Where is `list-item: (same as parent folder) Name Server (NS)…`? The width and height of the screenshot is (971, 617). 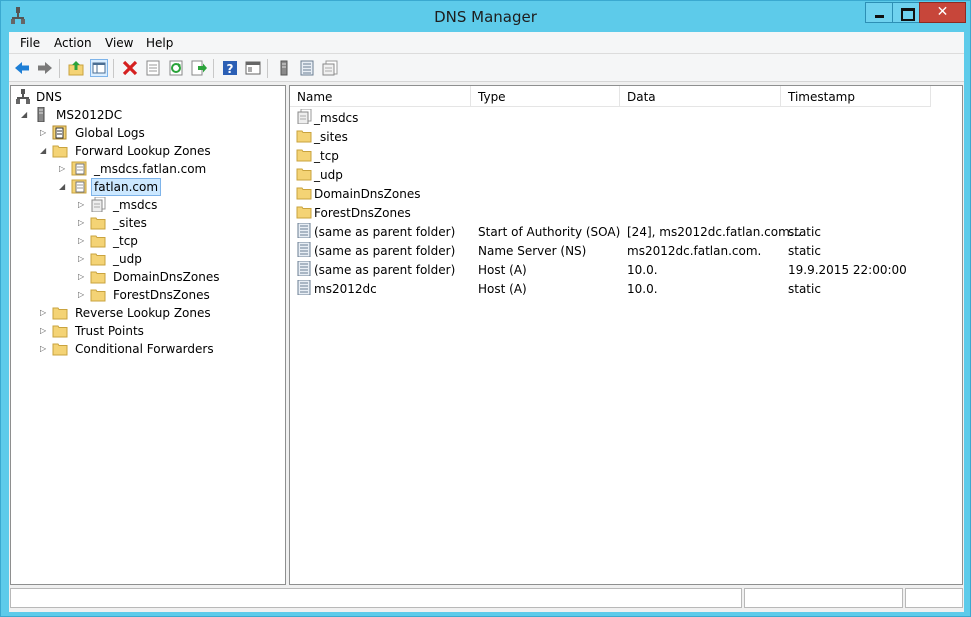
list-item: (same as parent folder) Name Server (NS)… is located at coordinates (625, 250).